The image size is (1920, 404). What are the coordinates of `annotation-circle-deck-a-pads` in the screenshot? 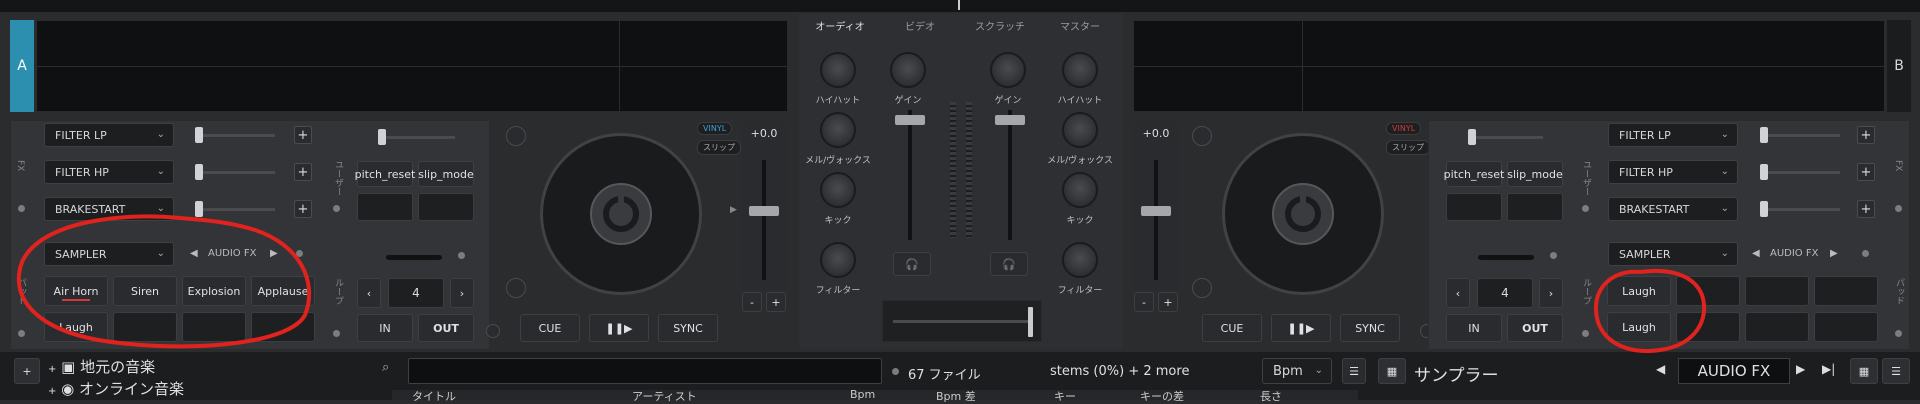 It's located at (163, 281).